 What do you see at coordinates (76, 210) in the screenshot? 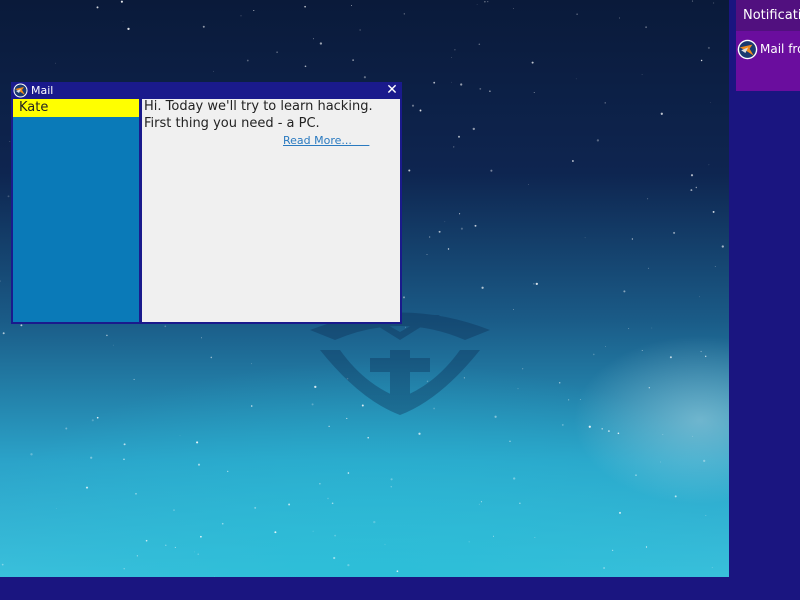
I see `contact-list: Kate` at bounding box center [76, 210].